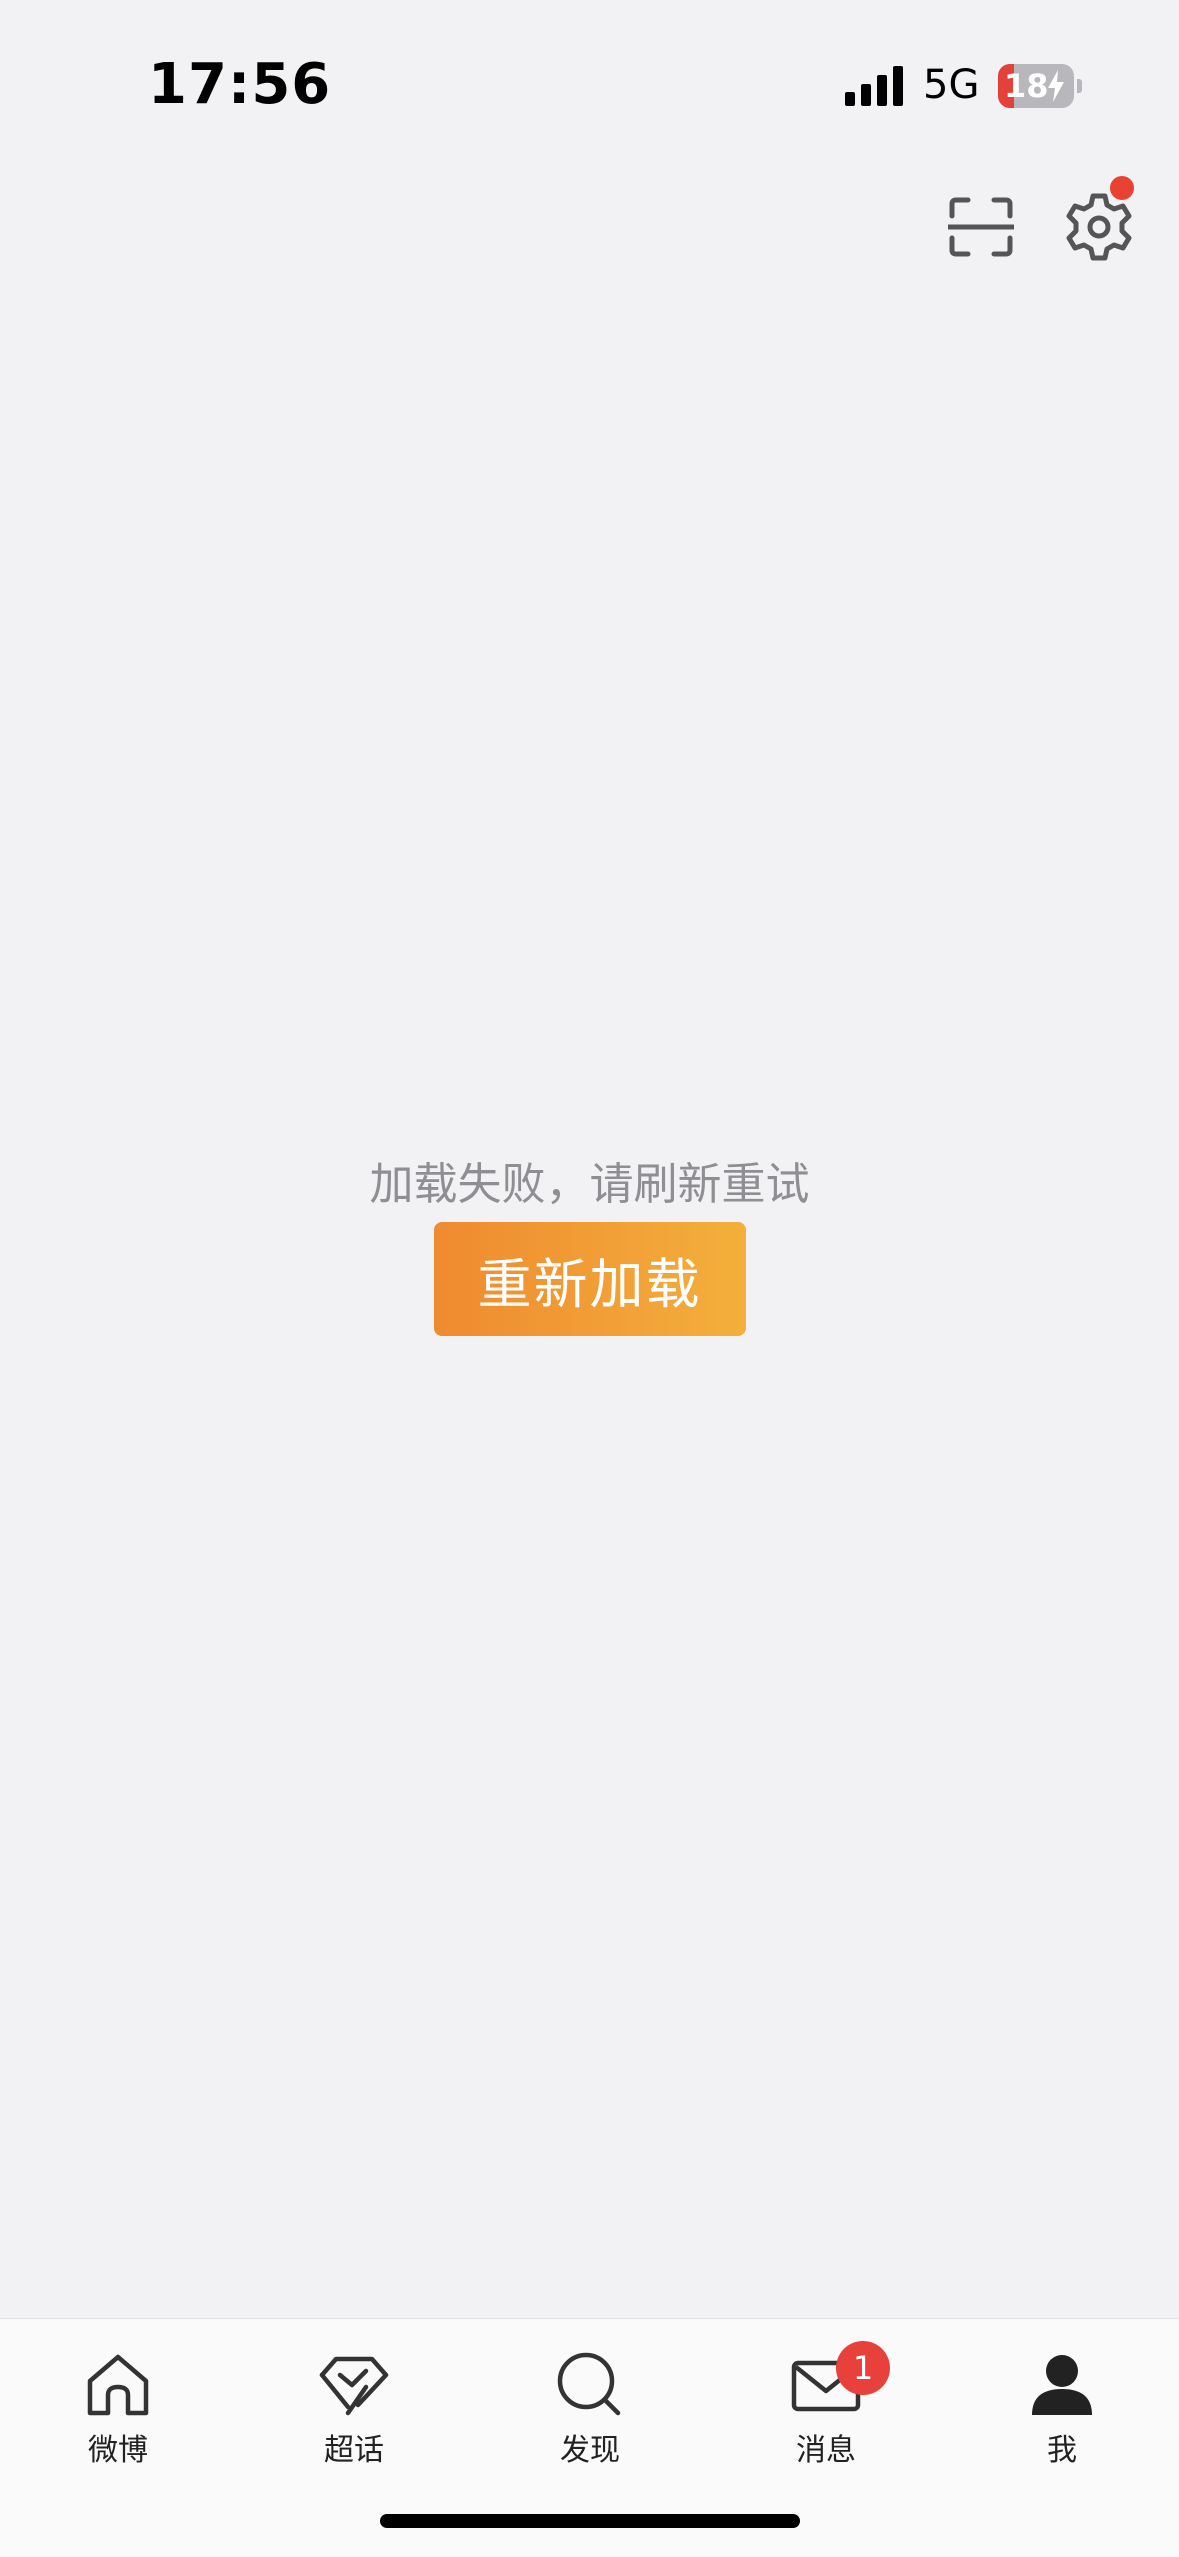 This screenshot has height=2557, width=1179. I want to click on tab-weibo: 微博, so click(118, 2399).